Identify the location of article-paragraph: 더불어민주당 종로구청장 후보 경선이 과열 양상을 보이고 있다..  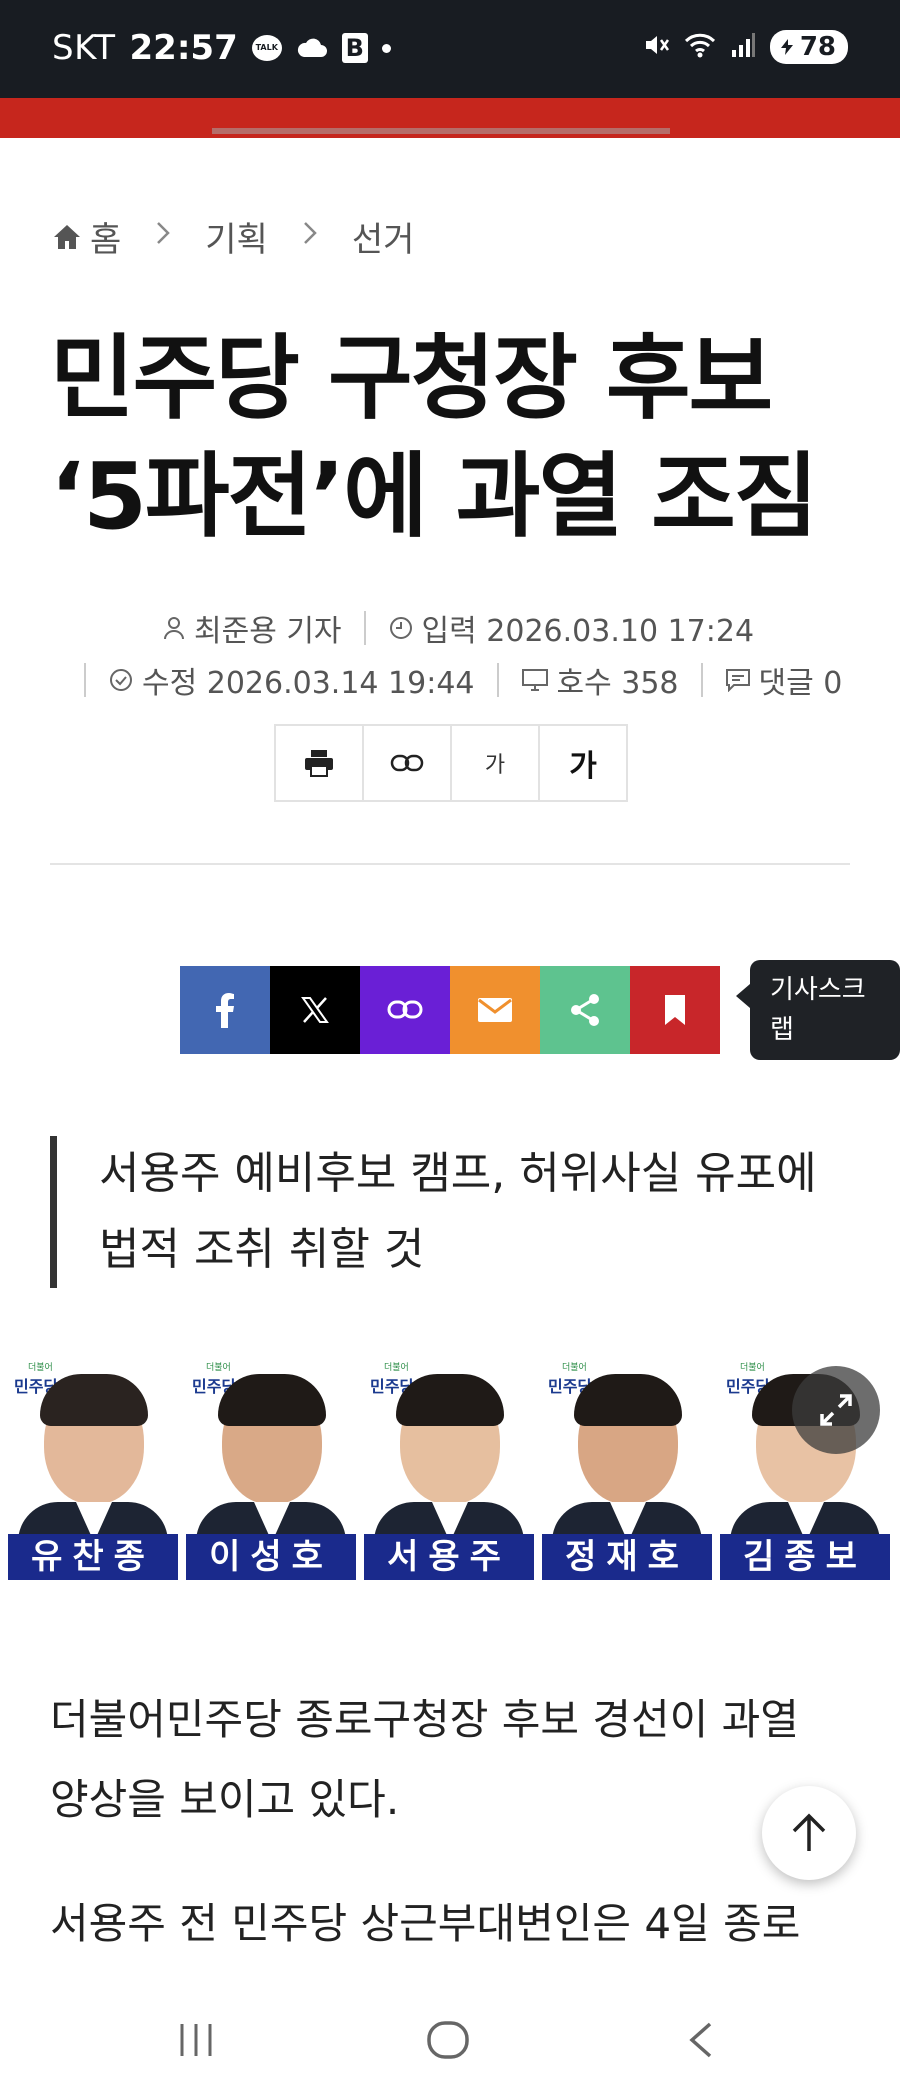
(424, 1759).